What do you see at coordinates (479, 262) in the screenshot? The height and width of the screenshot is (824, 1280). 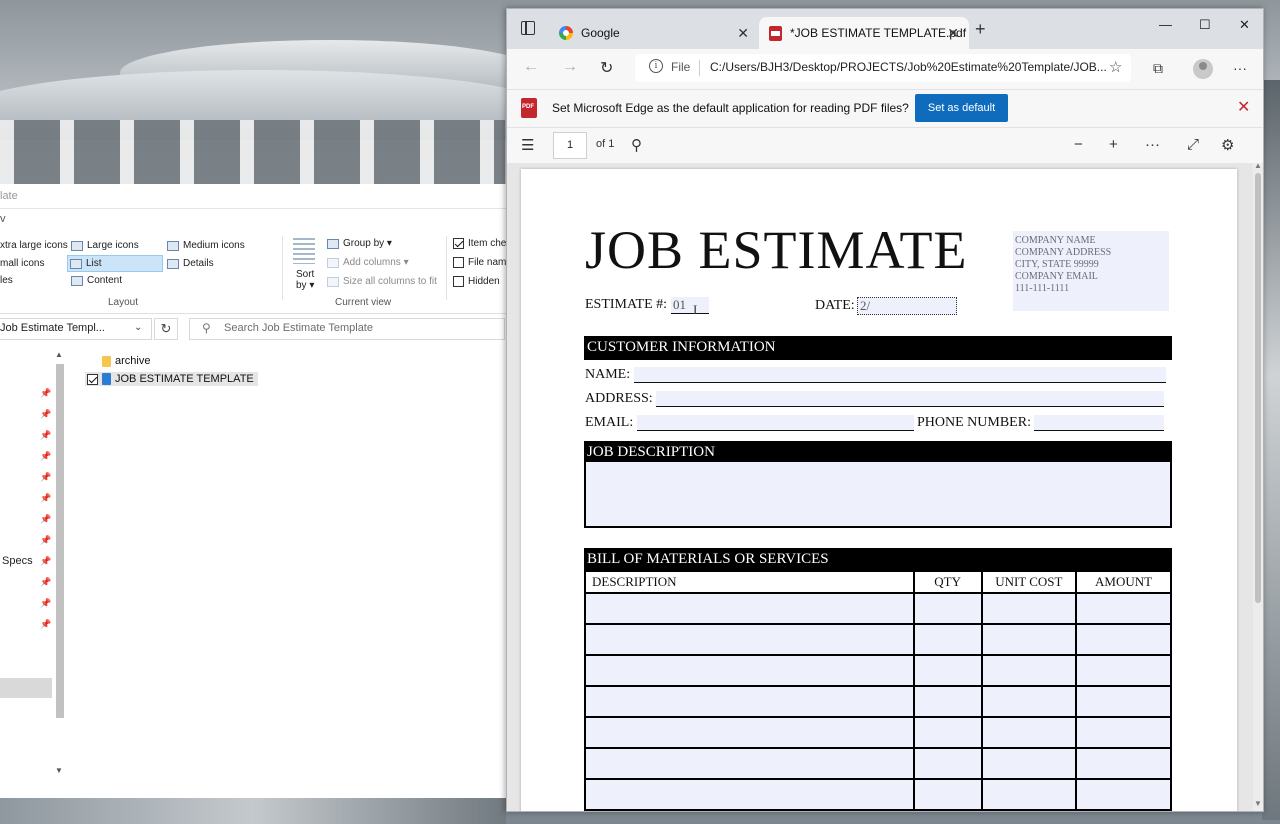 I see `file-name-extensions-toggle: File nam` at bounding box center [479, 262].